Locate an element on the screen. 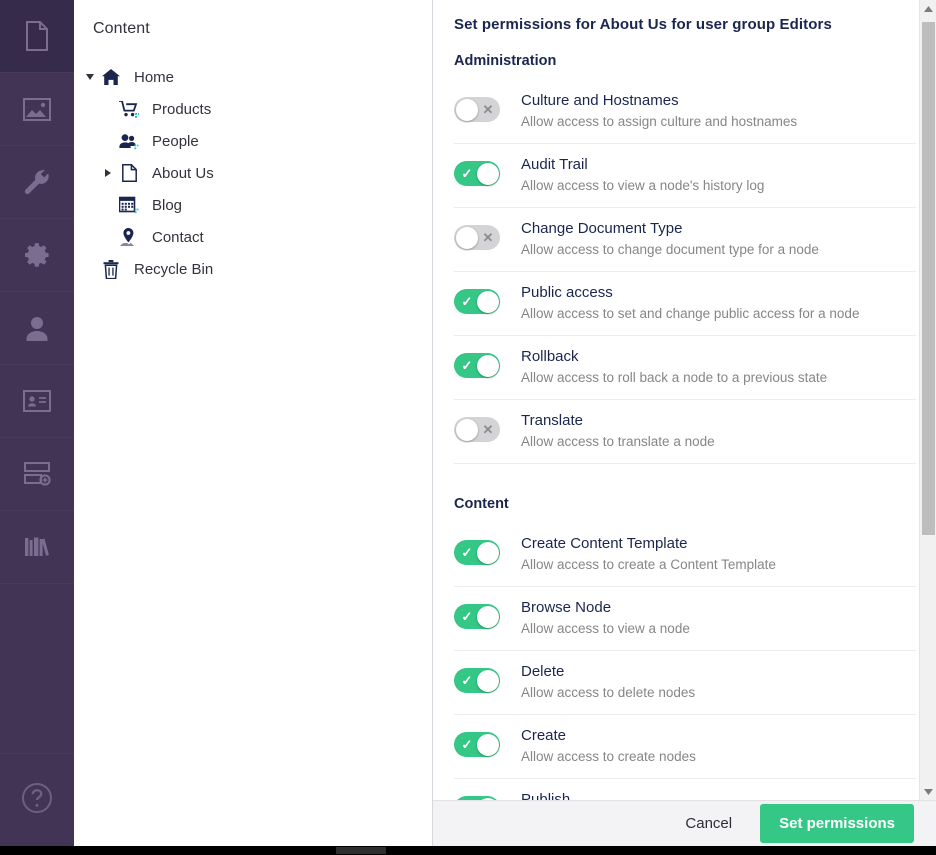 Image resolution: width=936 pixels, height=855 pixels. caret-right-icon is located at coordinates (108, 173).